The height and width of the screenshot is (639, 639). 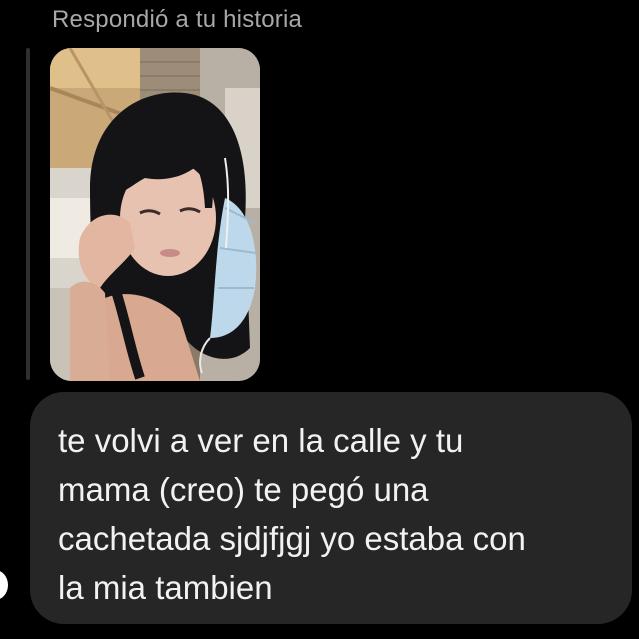 I want to click on message-line: la mia tambien, so click(x=165, y=587).